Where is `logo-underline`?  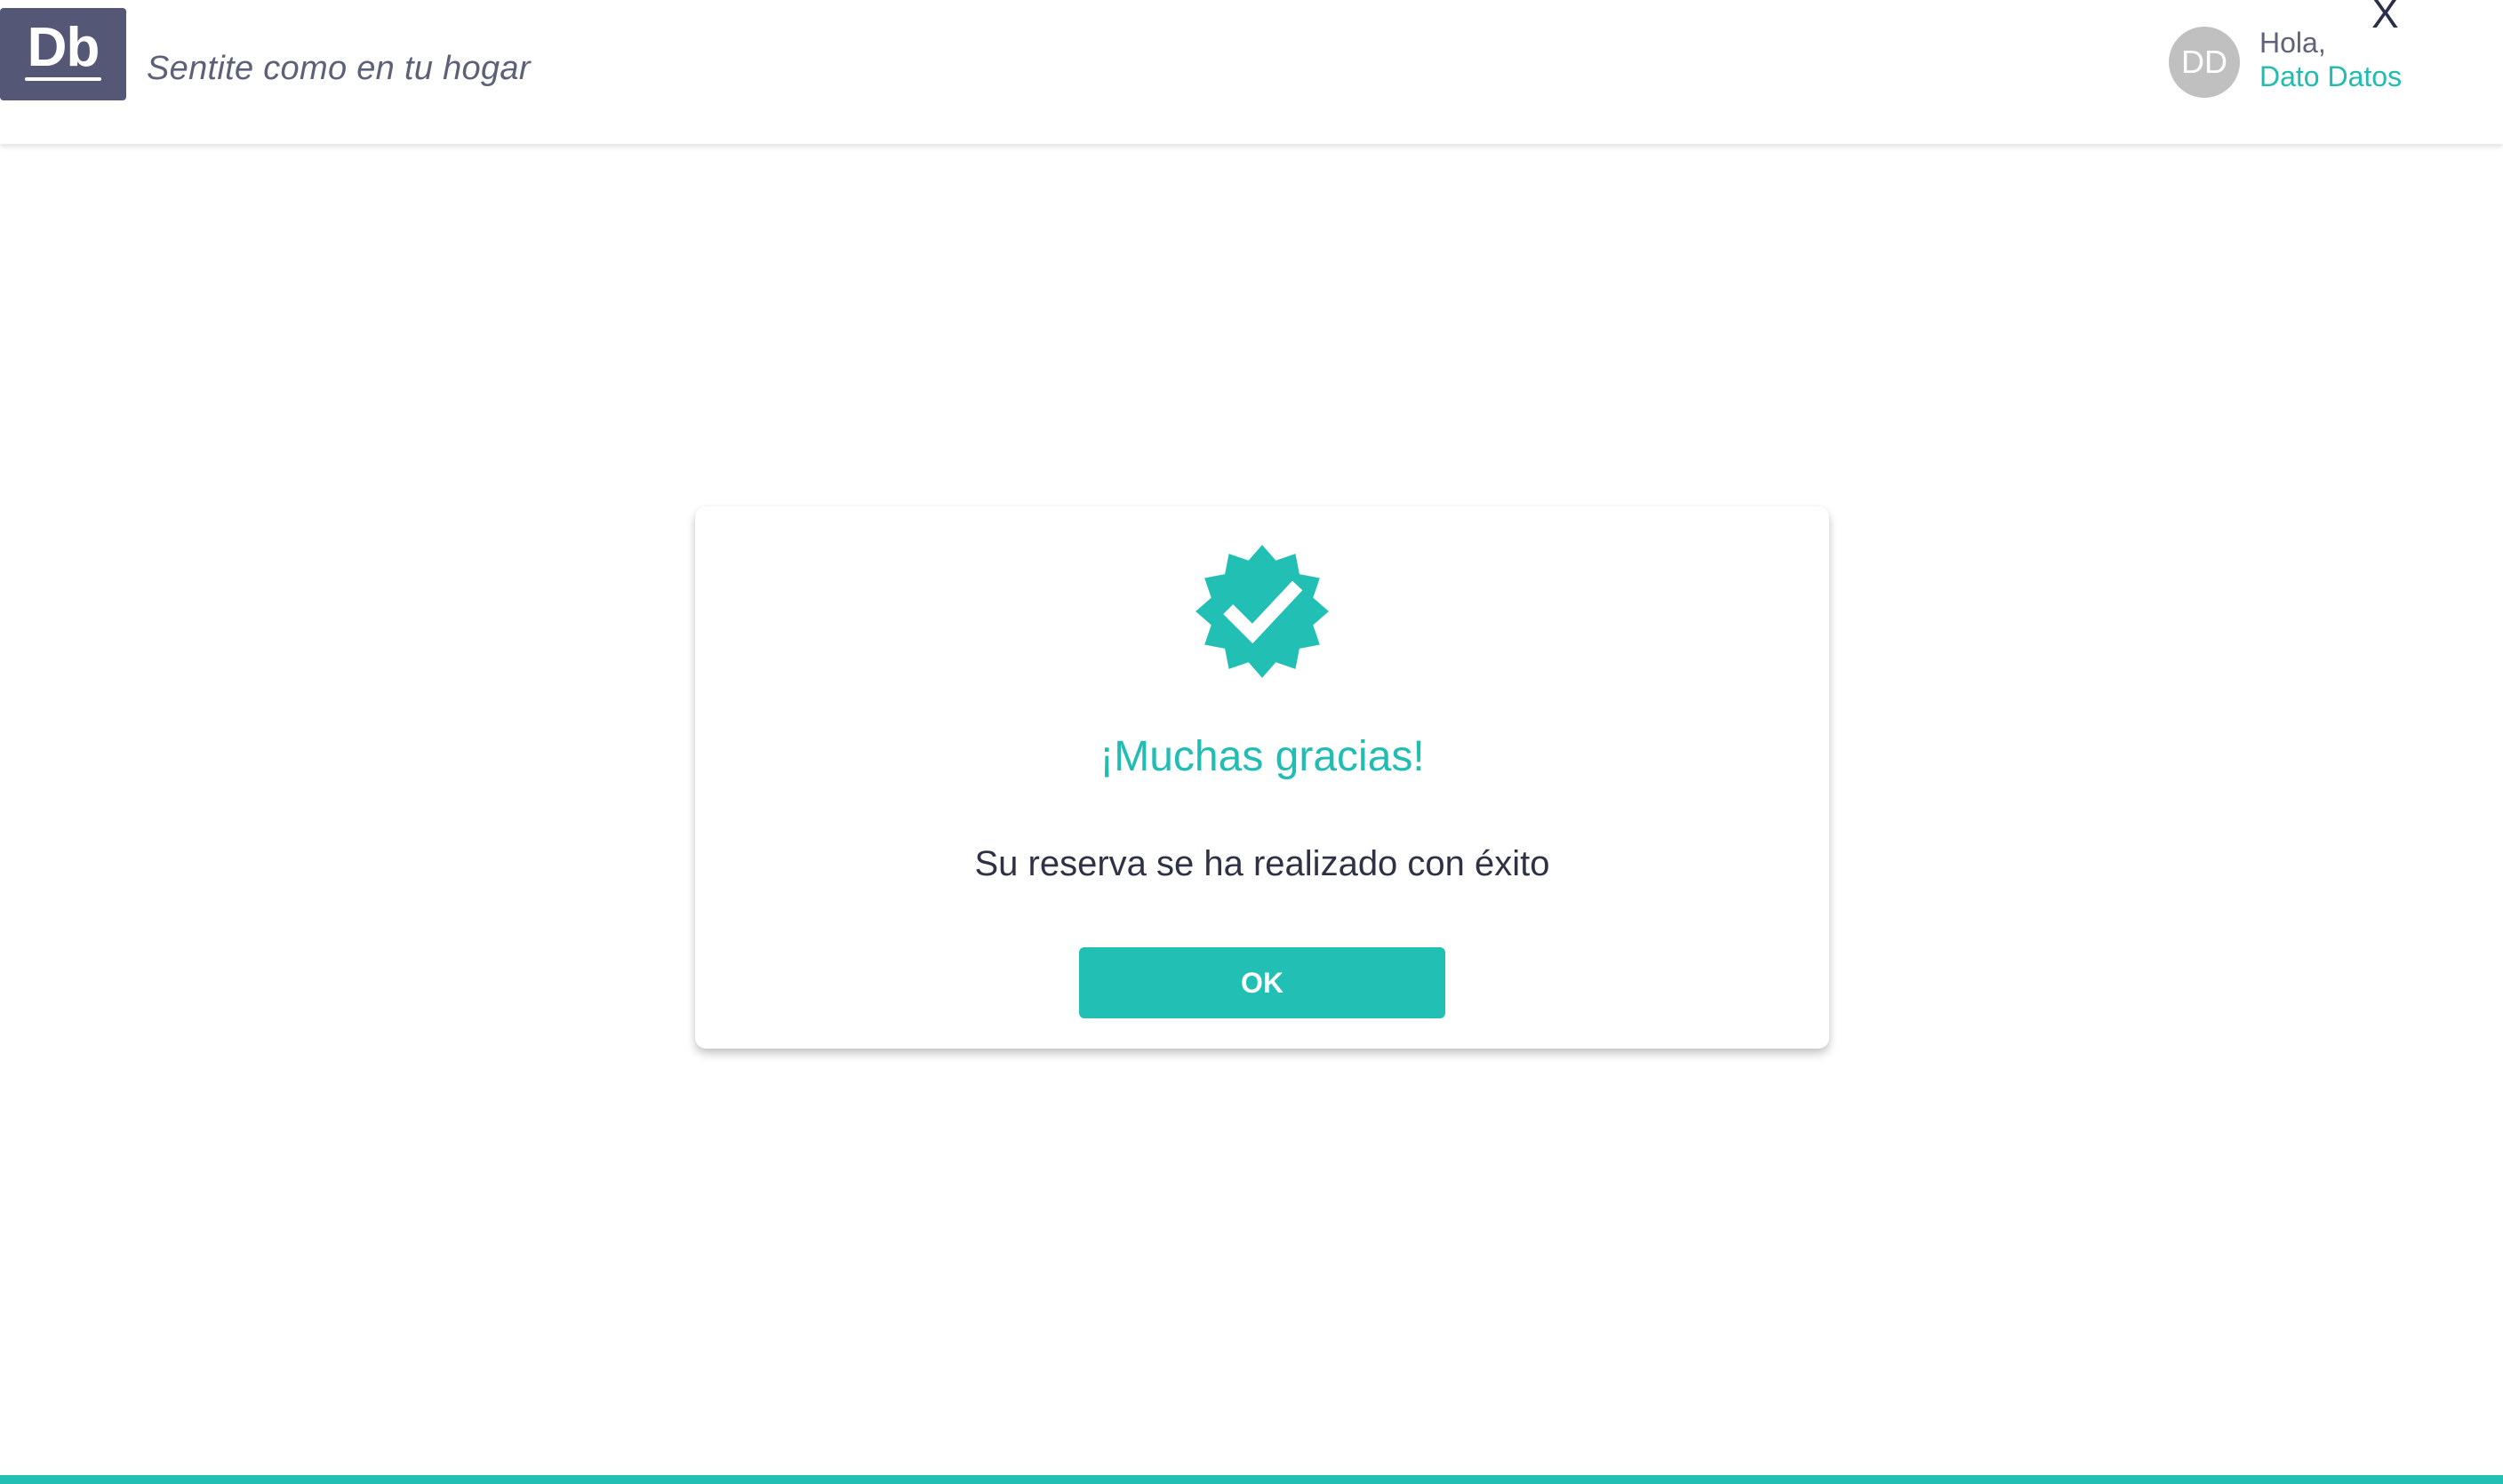 logo-underline is located at coordinates (63, 79).